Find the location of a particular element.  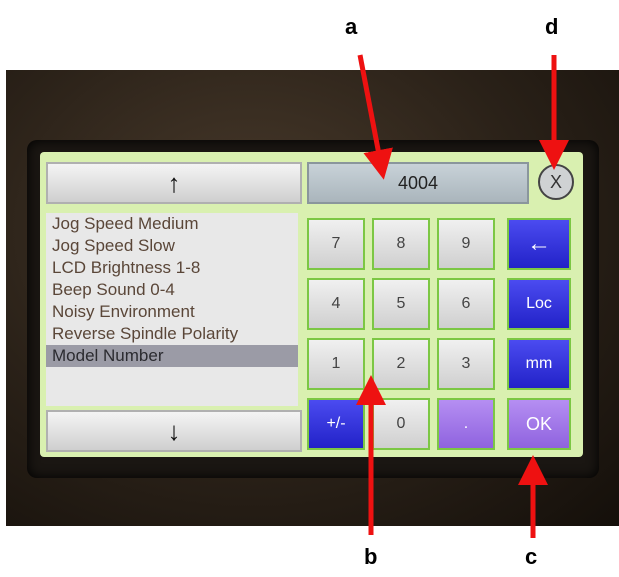

annotation-label-c: c is located at coordinates (531, 556).